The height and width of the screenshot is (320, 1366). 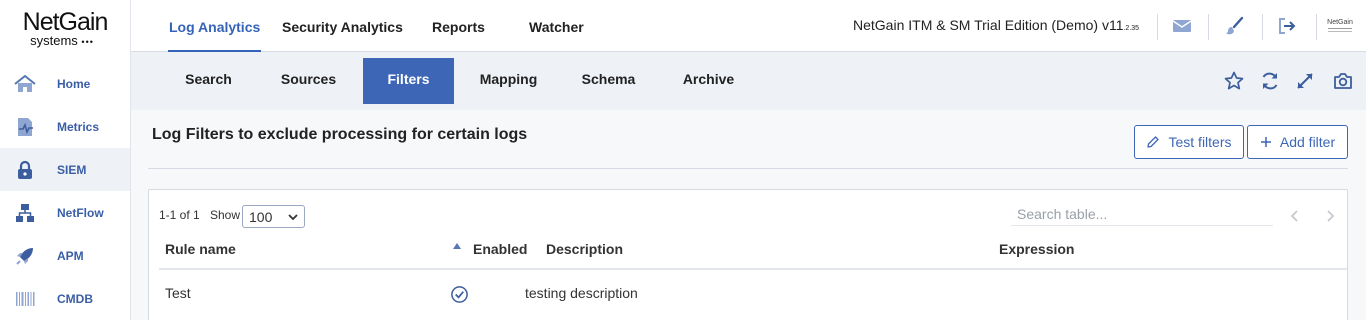 What do you see at coordinates (25, 127) in the screenshot?
I see `metrics-icon` at bounding box center [25, 127].